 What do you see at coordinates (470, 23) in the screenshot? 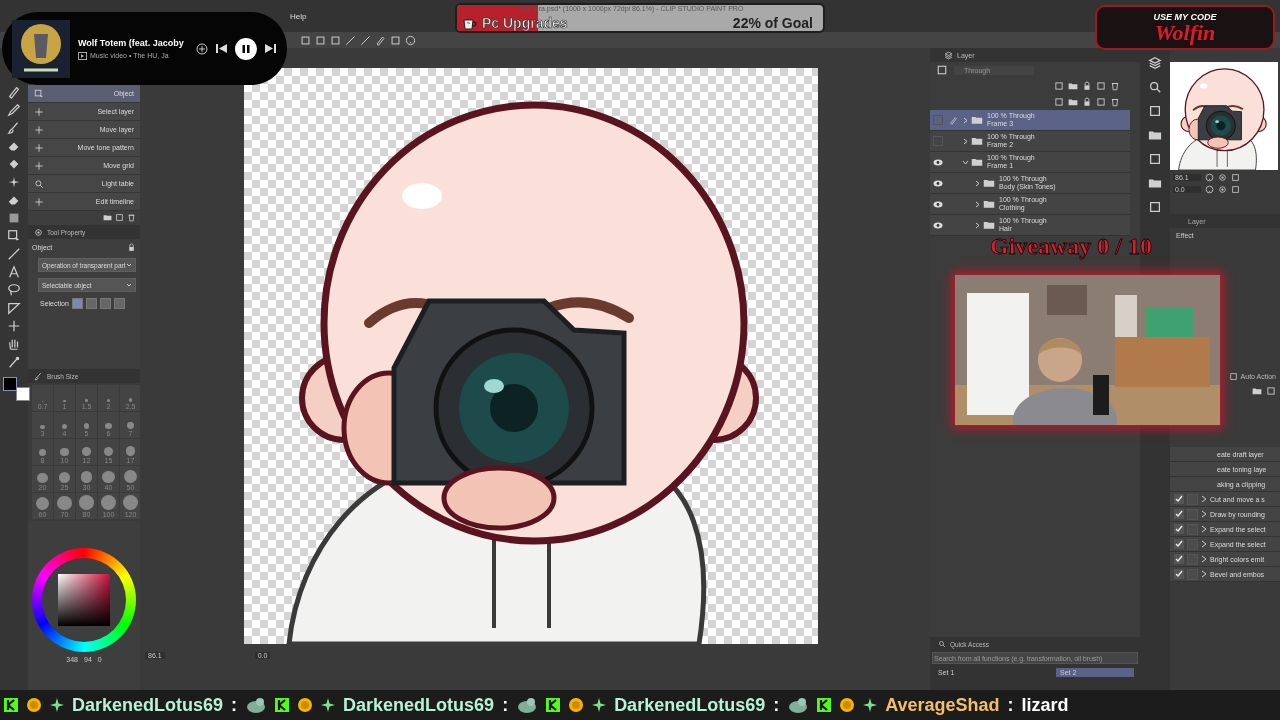
I see `cup-icon` at bounding box center [470, 23].